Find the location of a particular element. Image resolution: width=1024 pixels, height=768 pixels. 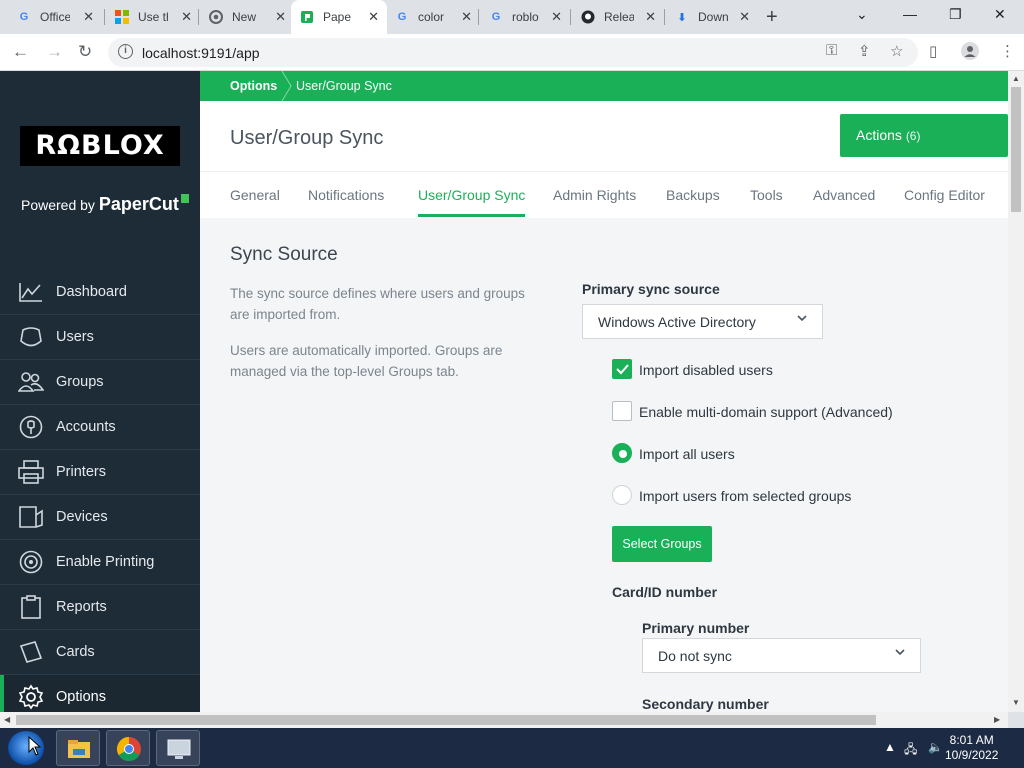

info-icon: i is located at coordinates (125, 51).